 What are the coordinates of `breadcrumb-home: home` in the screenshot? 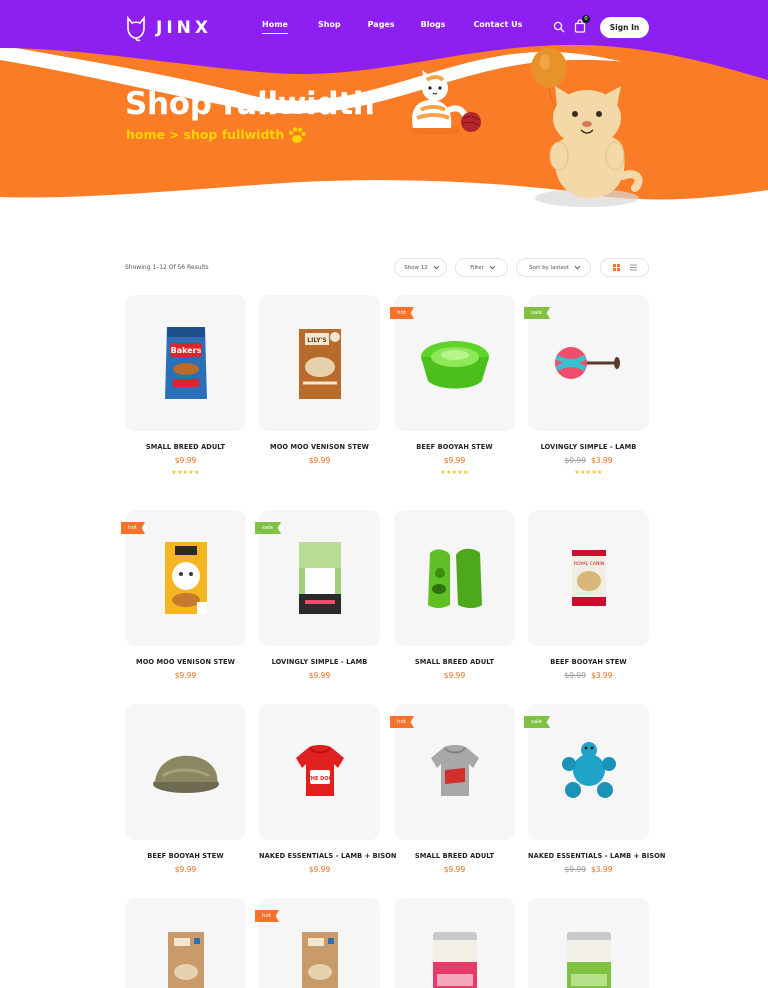 It's located at (145, 134).